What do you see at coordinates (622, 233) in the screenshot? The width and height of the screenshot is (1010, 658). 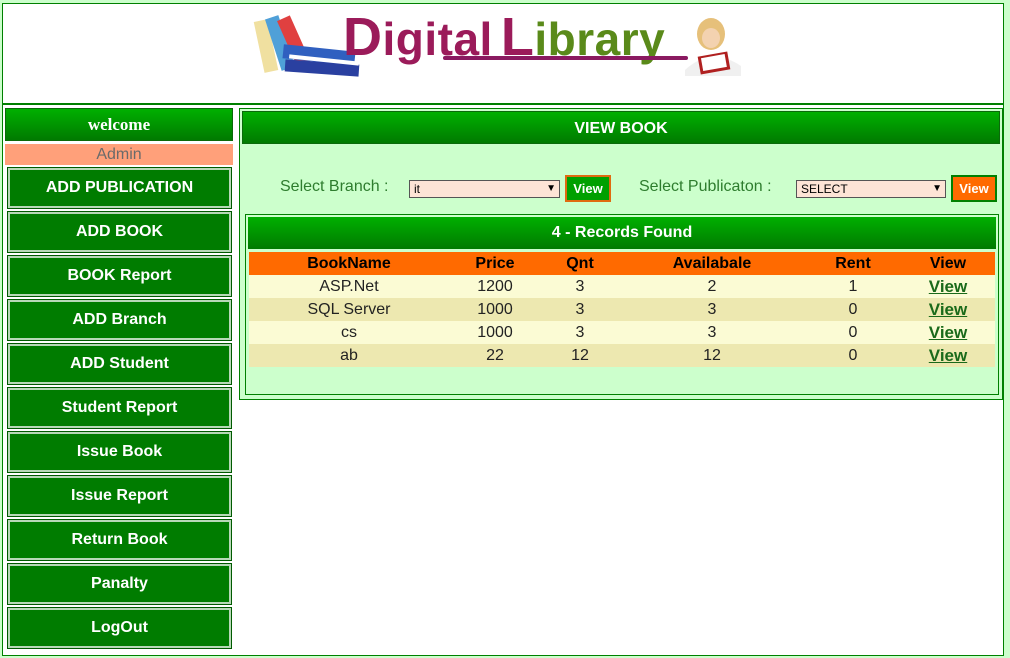 I see `records-count: 4 - Records Found` at bounding box center [622, 233].